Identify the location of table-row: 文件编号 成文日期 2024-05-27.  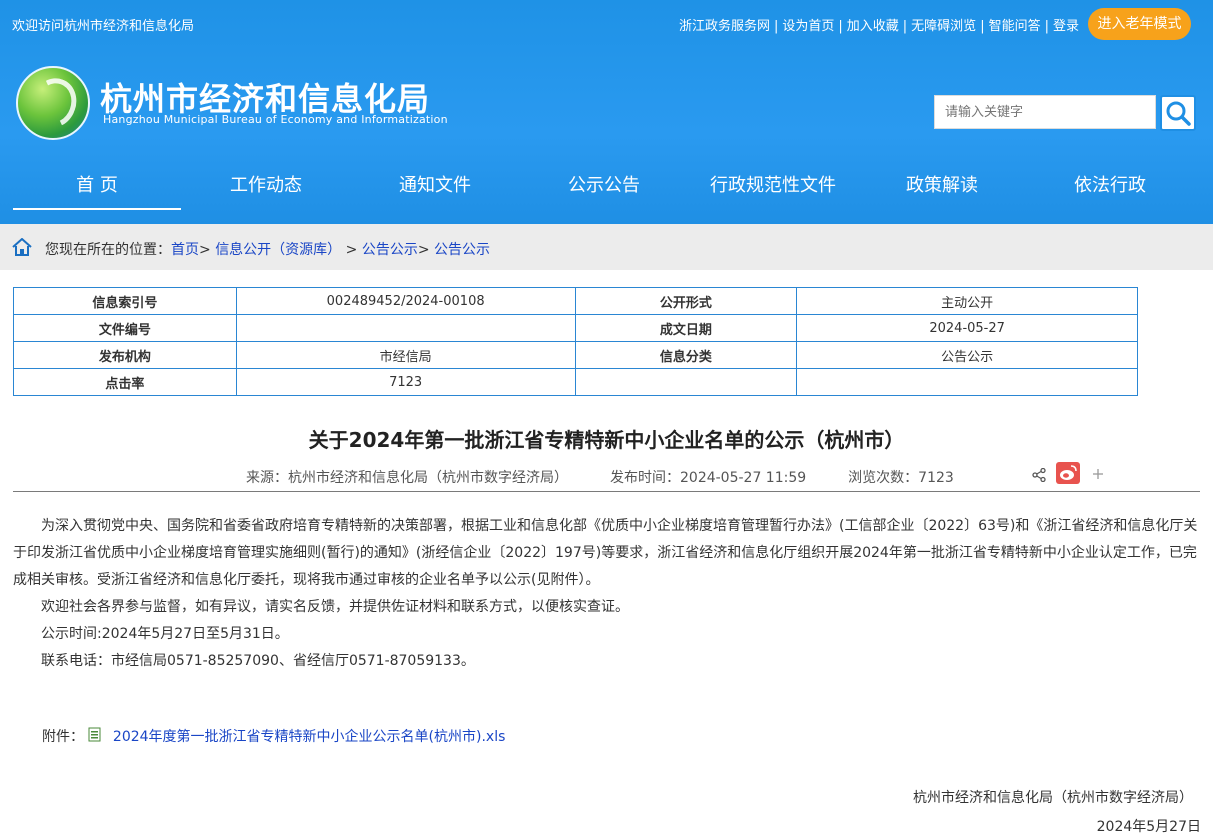
(575, 328).